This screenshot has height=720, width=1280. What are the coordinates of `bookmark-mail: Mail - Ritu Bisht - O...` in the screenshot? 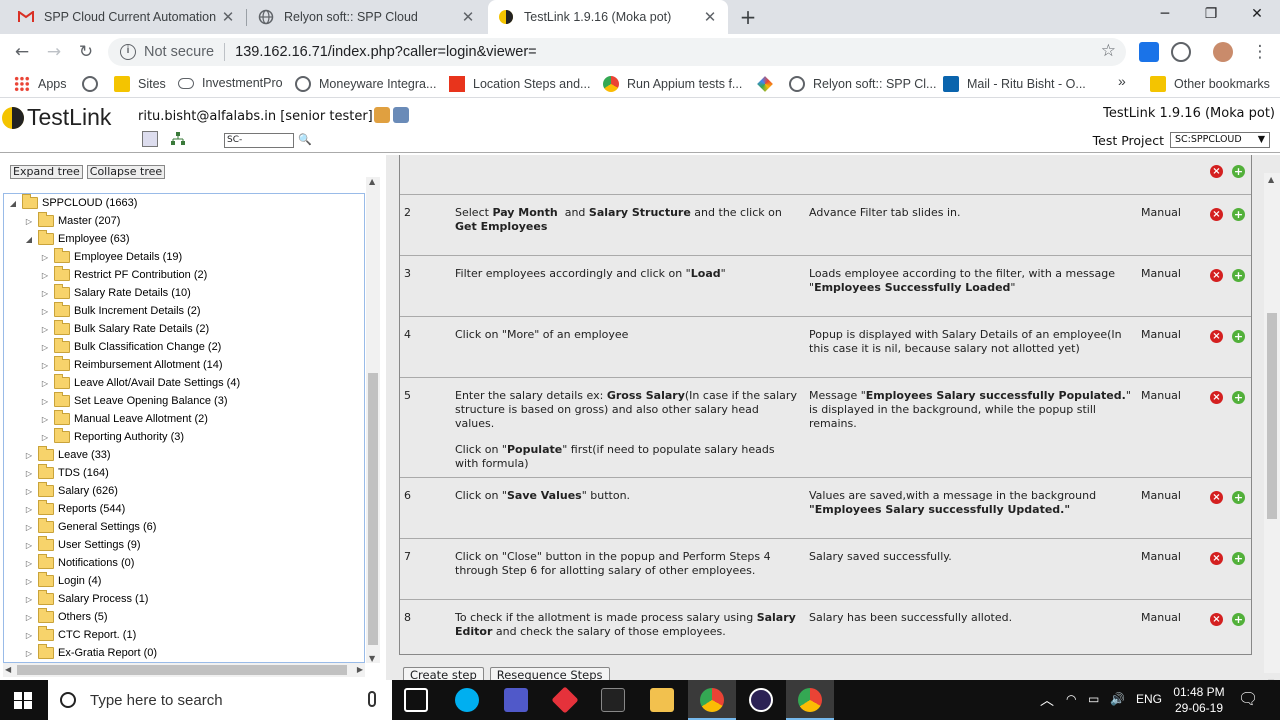 It's located at (1014, 84).